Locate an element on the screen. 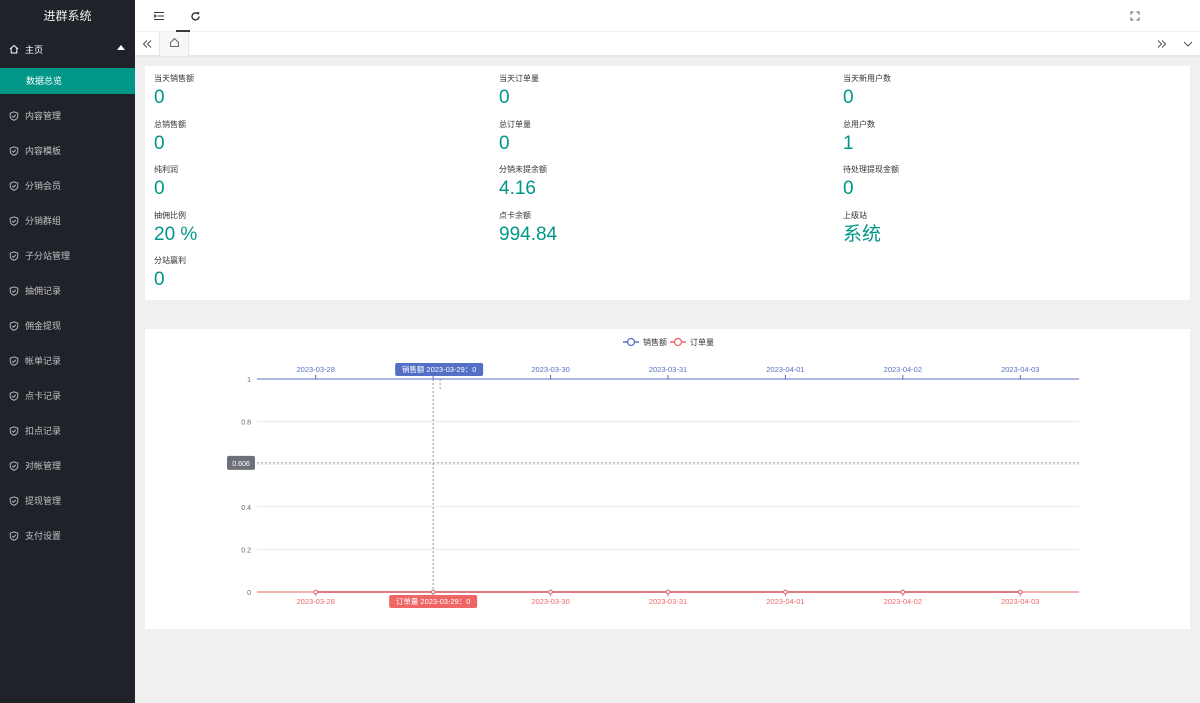  home-icon is located at coordinates (174, 44).